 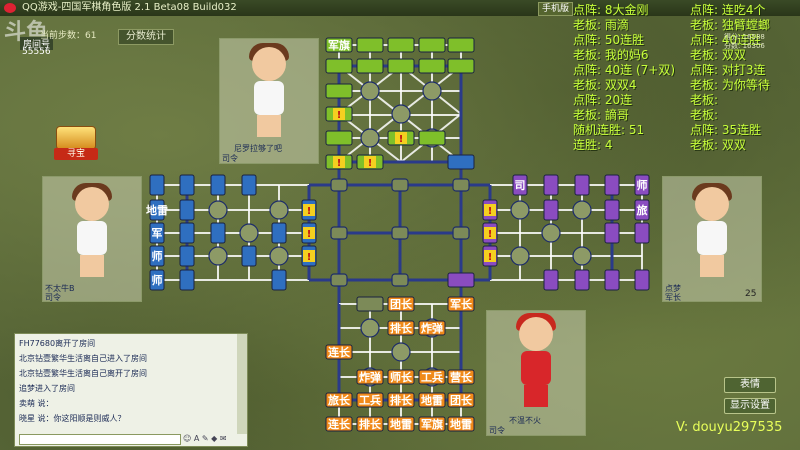 What do you see at coordinates (642, 185) in the screenshot?
I see `piece-purple: 师` at bounding box center [642, 185].